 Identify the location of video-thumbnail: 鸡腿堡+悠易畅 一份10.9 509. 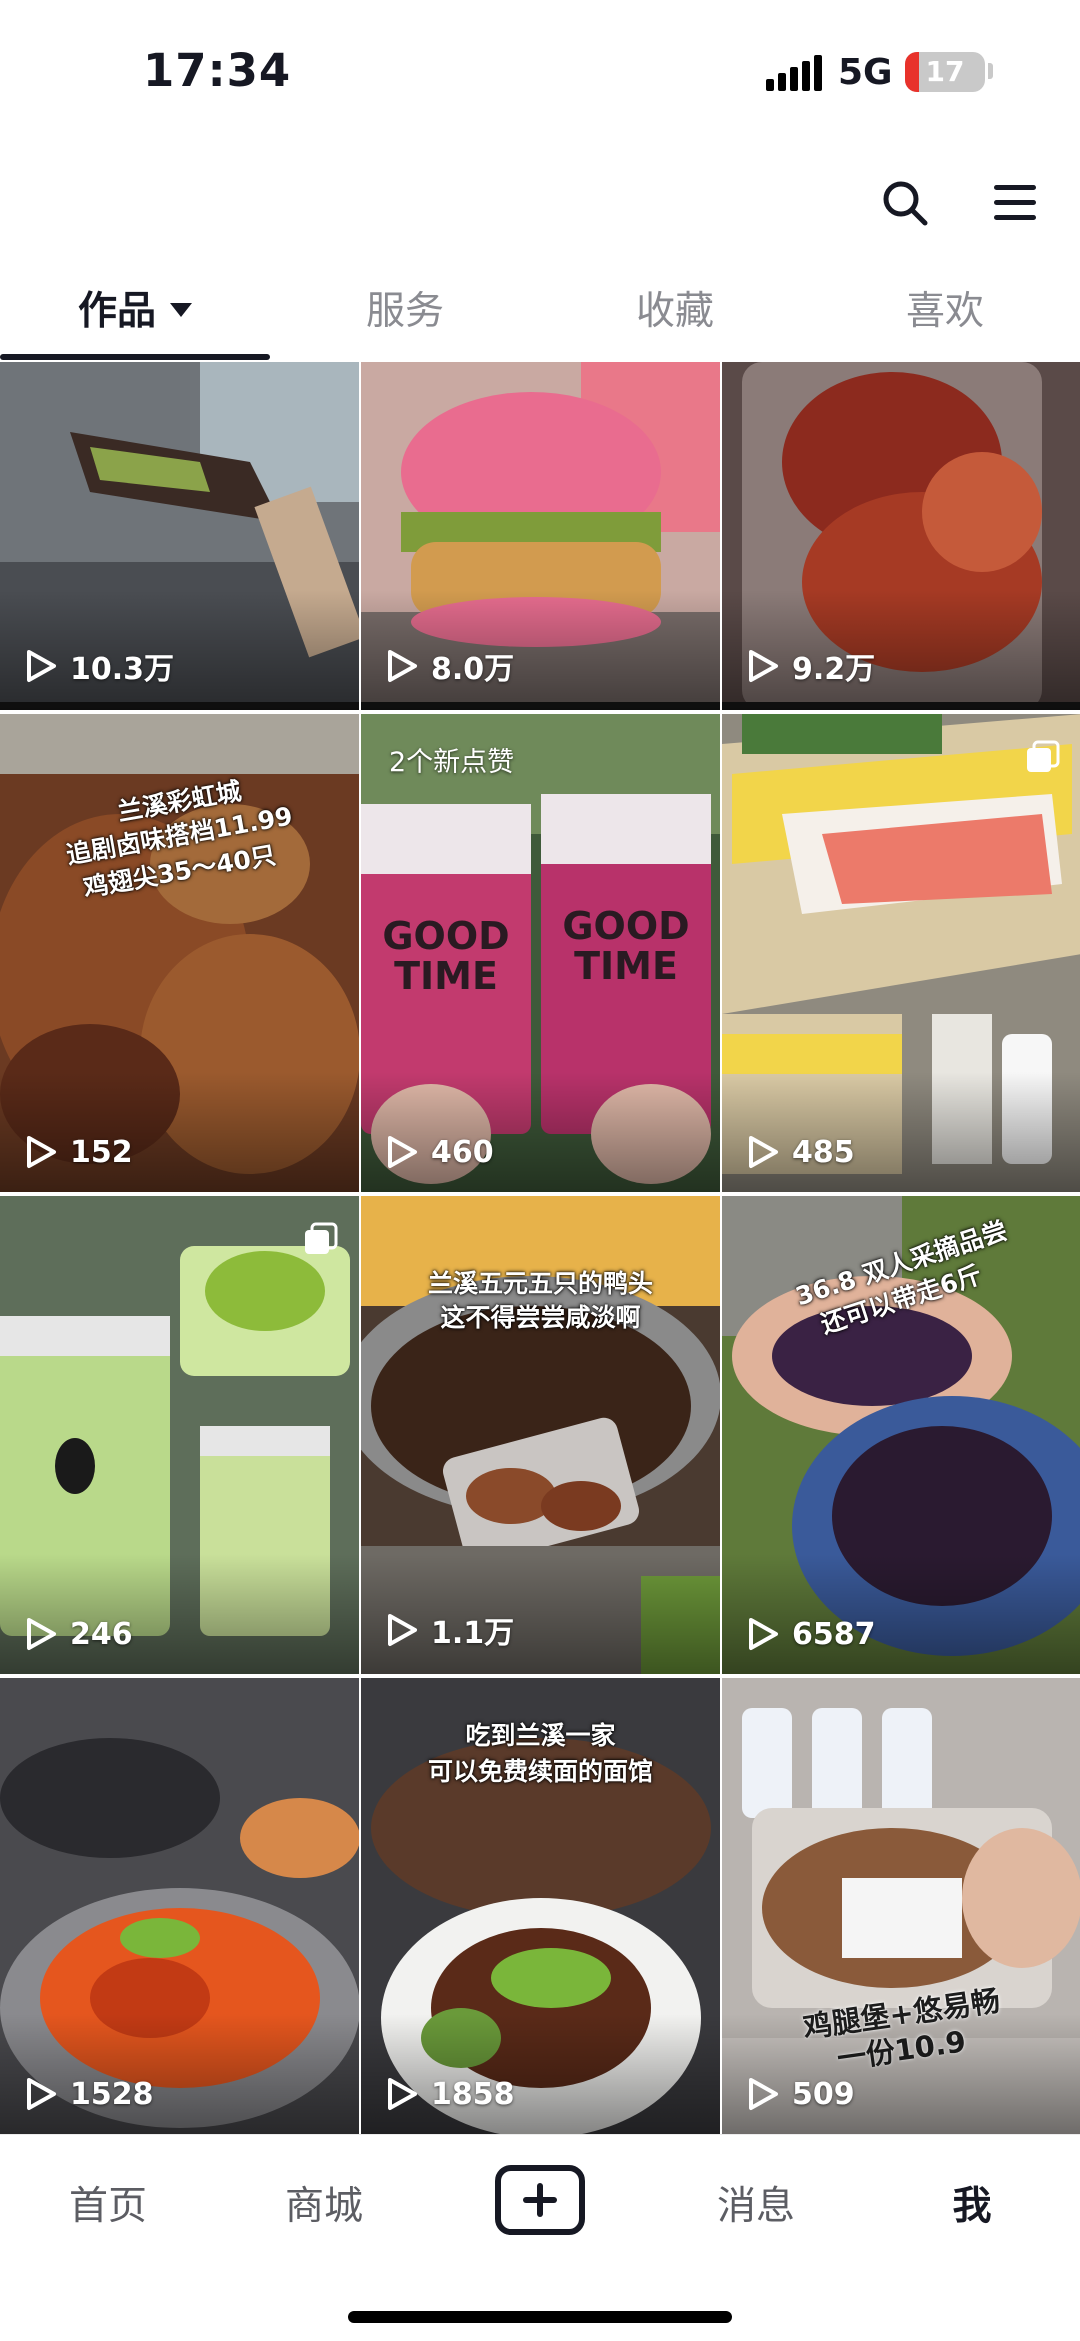
(901, 1906).